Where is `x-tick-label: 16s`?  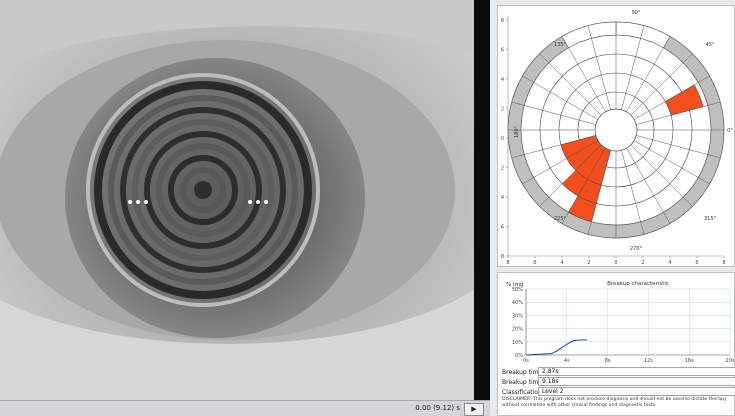 x-tick-label: 16s is located at coordinates (689, 361).